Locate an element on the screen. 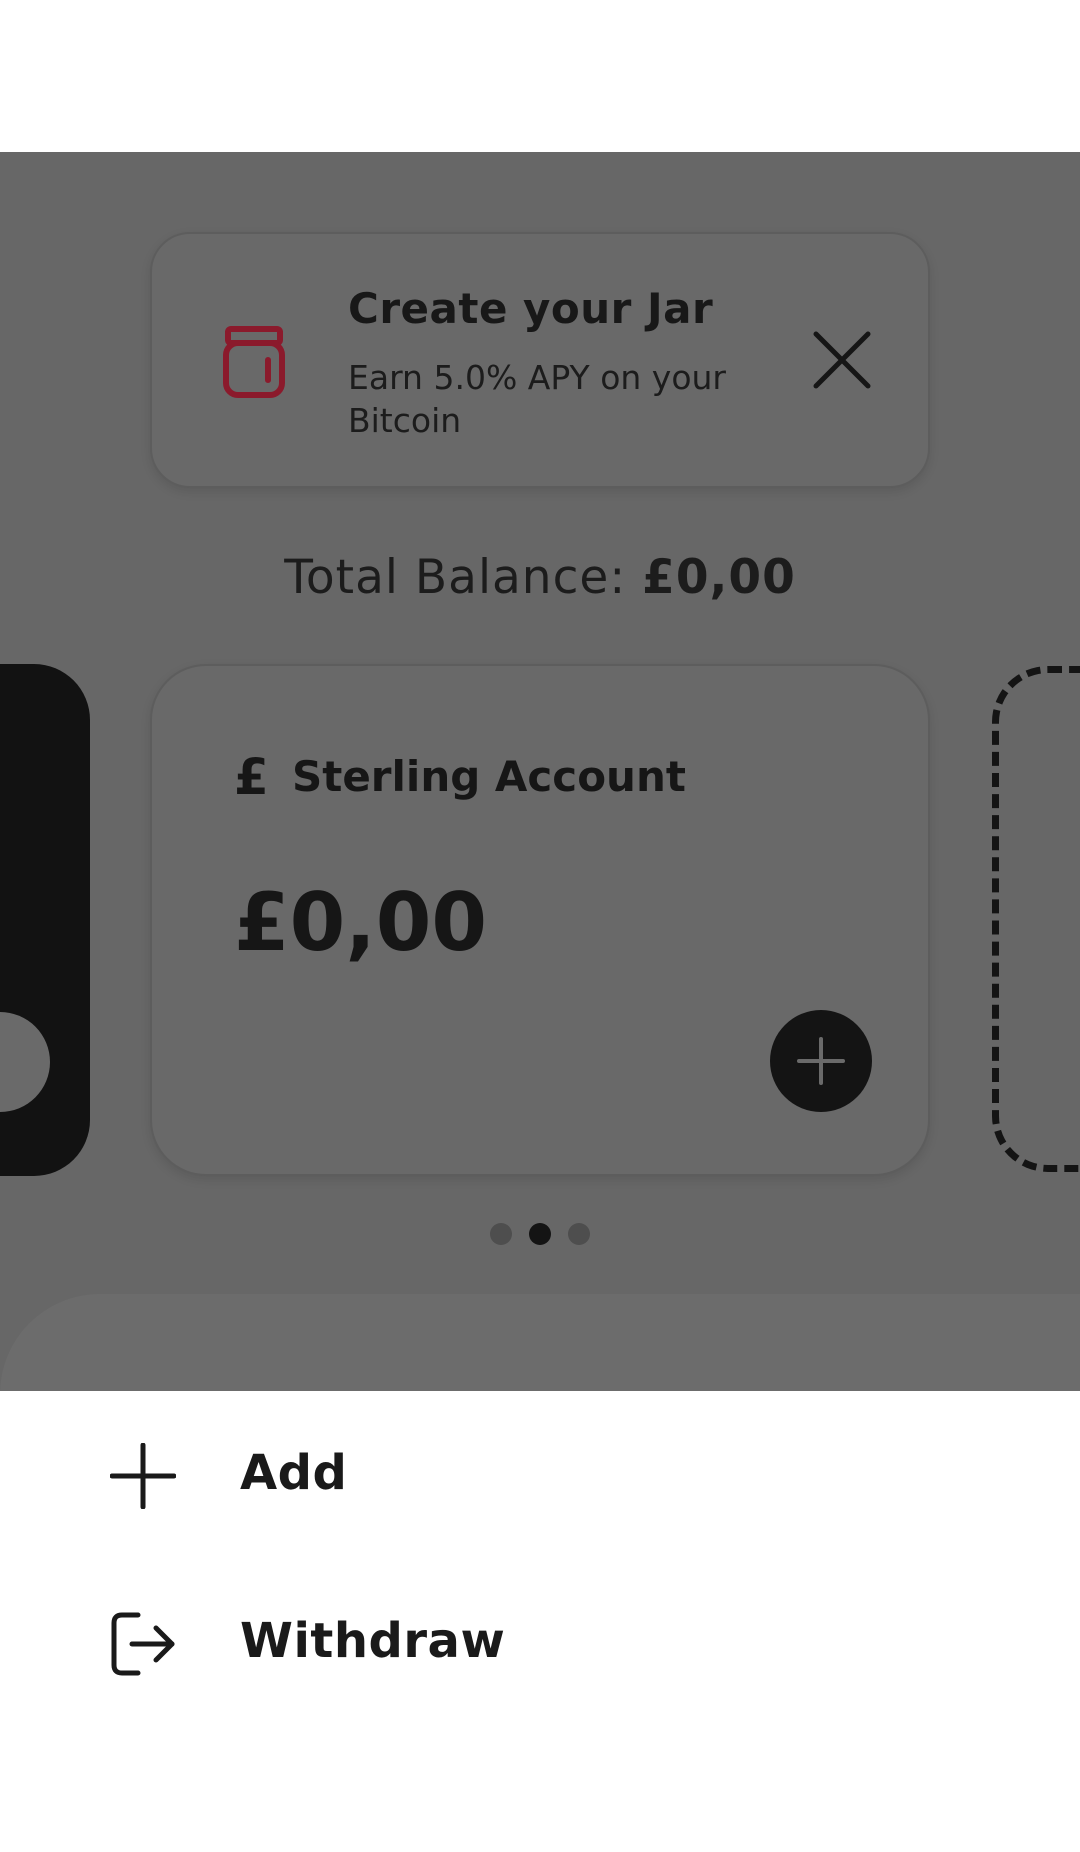  currency-symbol: £ is located at coordinates (251, 777).